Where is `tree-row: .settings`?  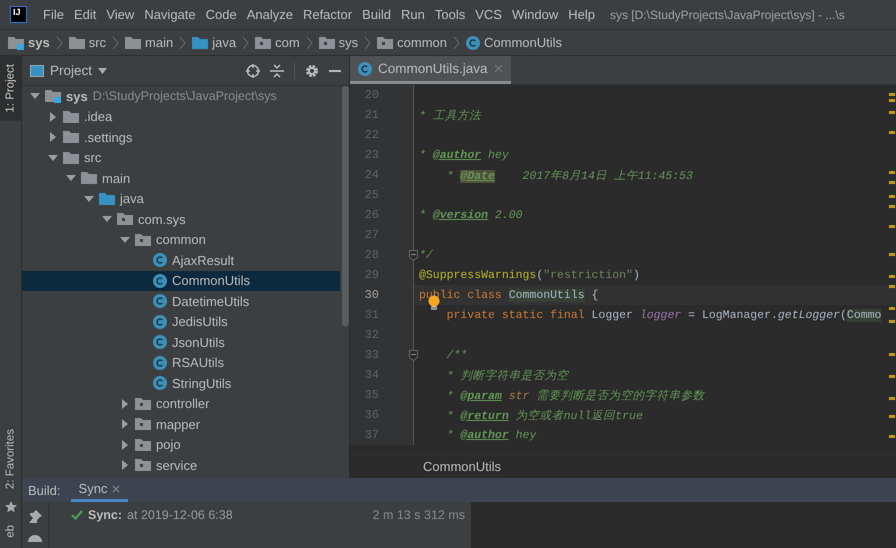 tree-row: .settings is located at coordinates (181, 137).